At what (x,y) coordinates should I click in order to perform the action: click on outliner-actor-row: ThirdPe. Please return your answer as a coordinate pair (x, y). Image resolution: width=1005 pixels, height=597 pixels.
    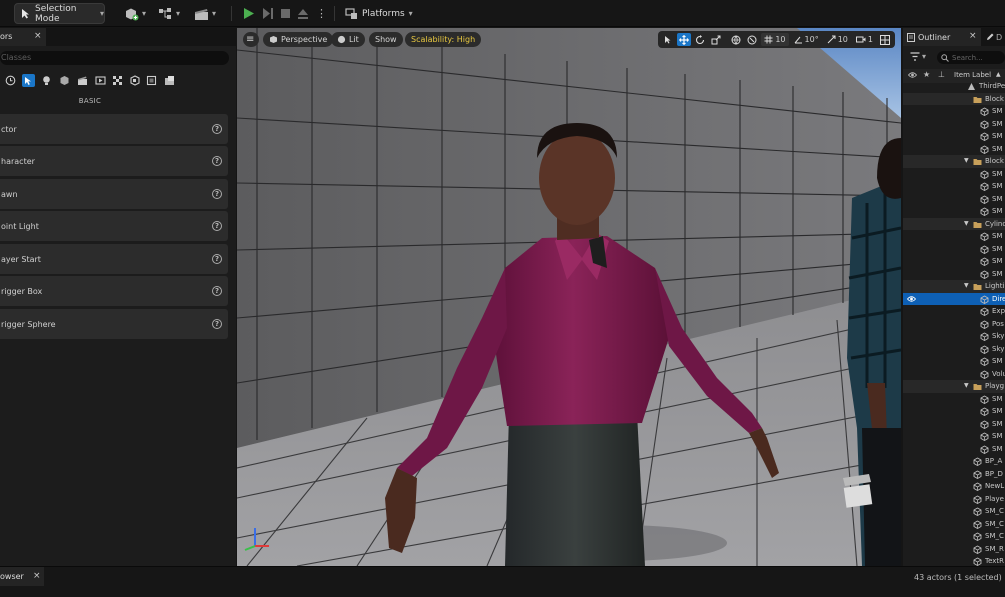
    Looking at the image, I should click on (954, 86).